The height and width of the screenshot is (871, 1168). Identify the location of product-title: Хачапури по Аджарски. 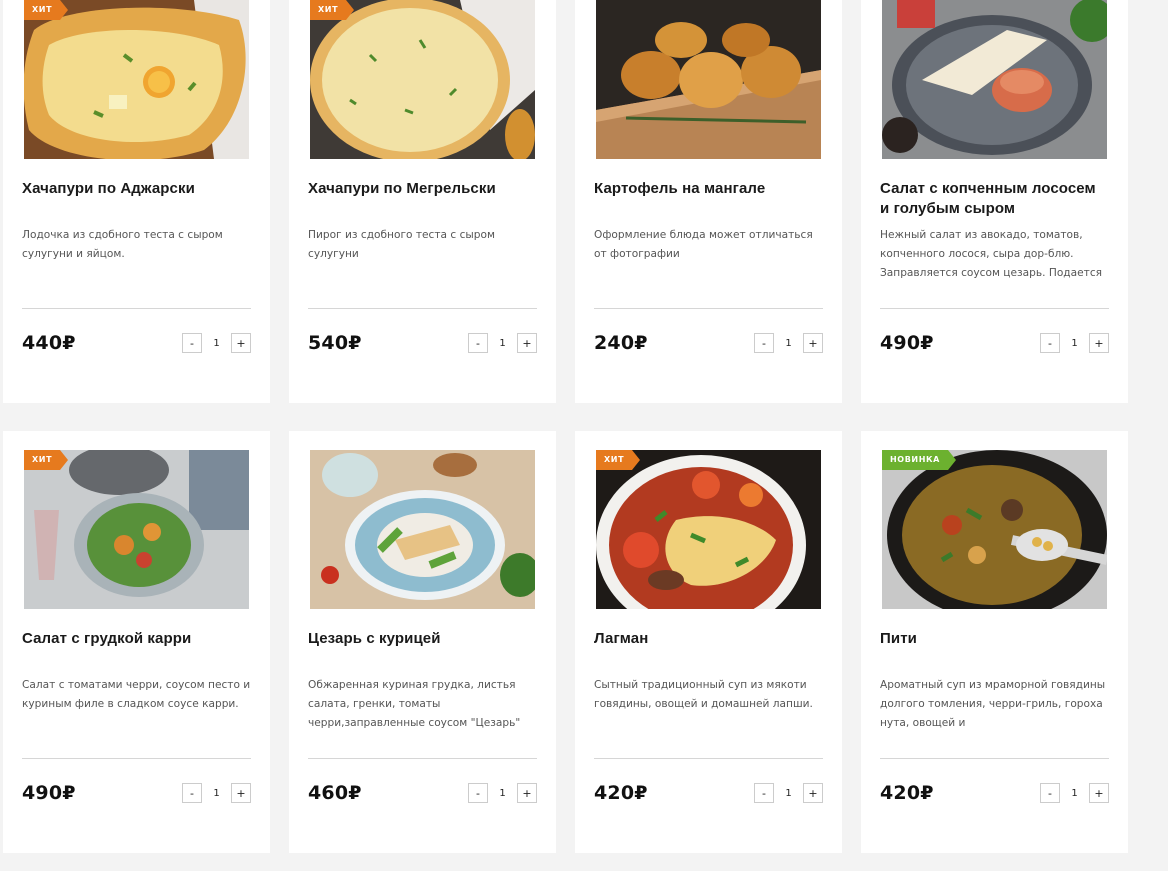
(136, 199).